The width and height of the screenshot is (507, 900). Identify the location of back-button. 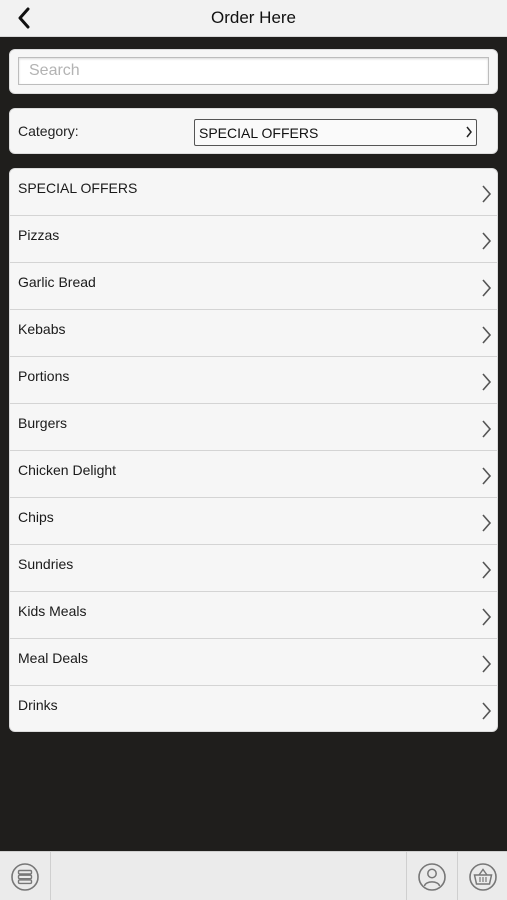
(24, 18).